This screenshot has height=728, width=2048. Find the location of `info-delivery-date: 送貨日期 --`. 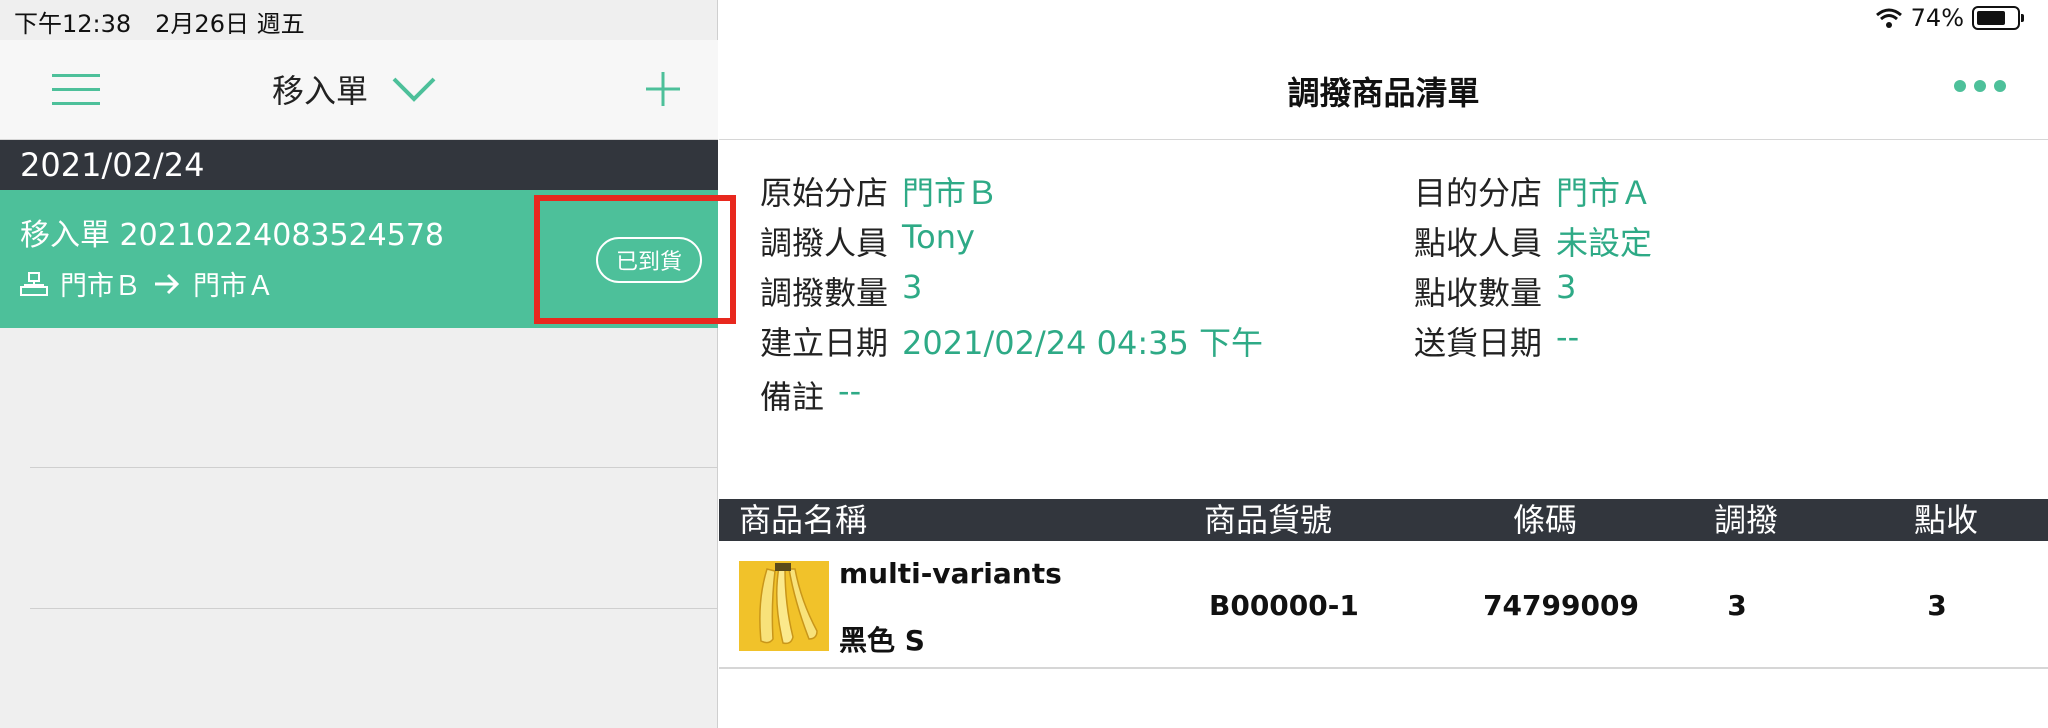

info-delivery-date: 送貨日期 -- is located at coordinates (1496, 341).